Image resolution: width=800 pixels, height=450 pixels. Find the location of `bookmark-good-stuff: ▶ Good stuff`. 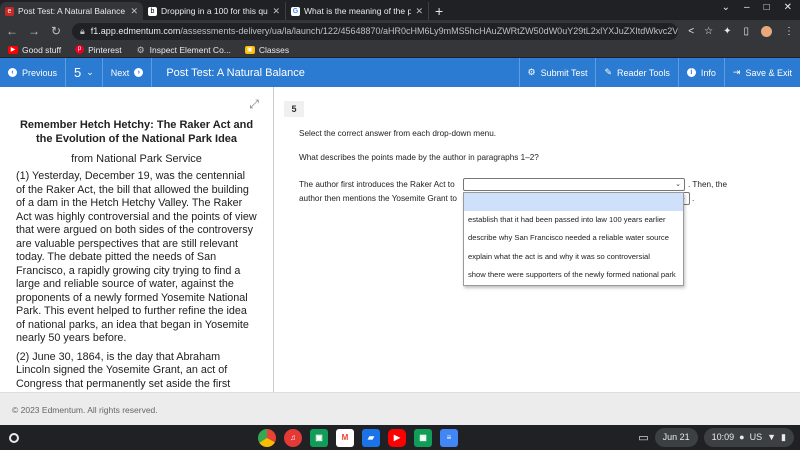

bookmark-good-stuff: ▶ Good stuff is located at coordinates (34, 50).